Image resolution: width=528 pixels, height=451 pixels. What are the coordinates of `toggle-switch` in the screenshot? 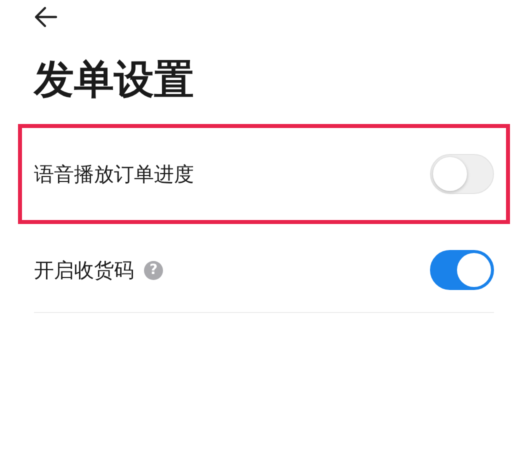 It's located at (462, 270).